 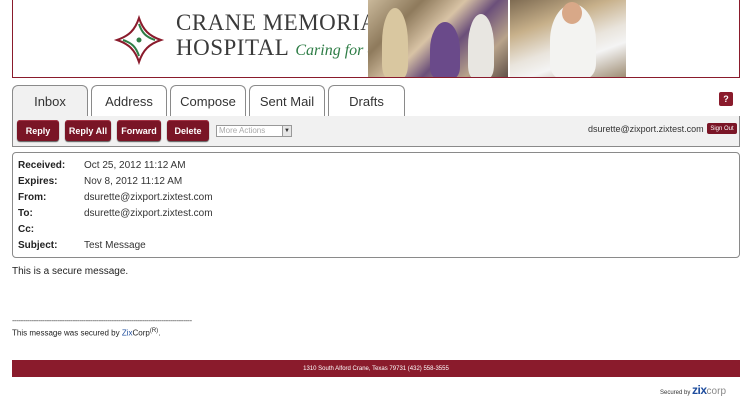 What do you see at coordinates (139, 130) in the screenshot?
I see `forward-button: Forward` at bounding box center [139, 130].